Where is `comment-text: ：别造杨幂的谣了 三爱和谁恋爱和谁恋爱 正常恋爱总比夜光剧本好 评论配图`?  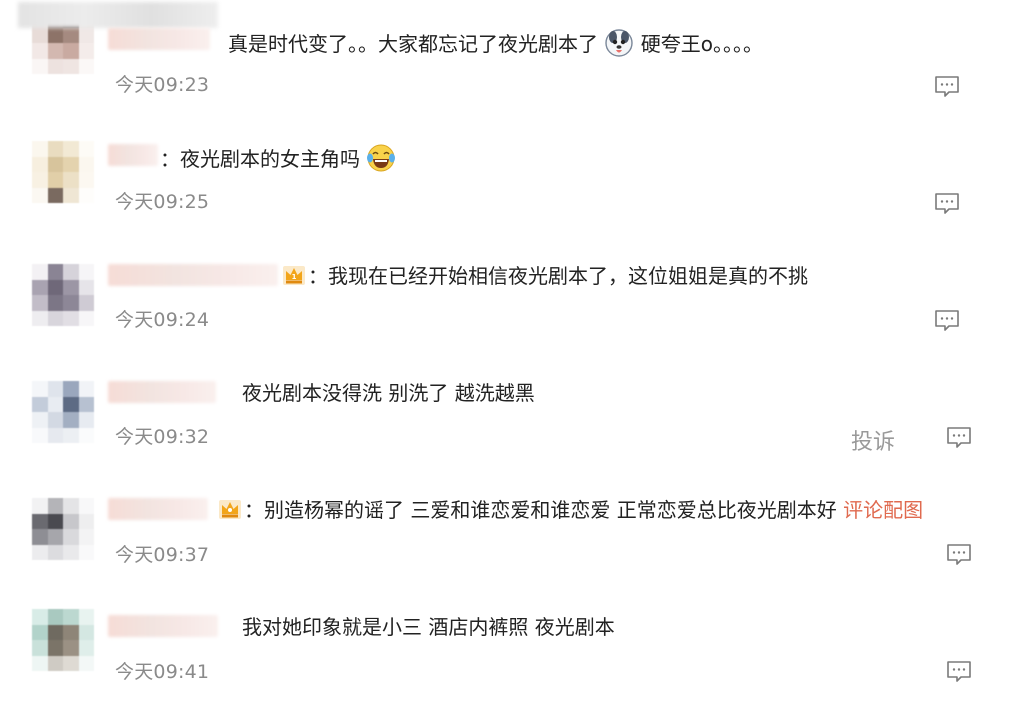
comment-text: ：别造杨幂的谣了 三爱和谁恋爱和谁恋爱 正常恋爱总比夜光剧本好 评论配图 is located at coordinates (570, 510).